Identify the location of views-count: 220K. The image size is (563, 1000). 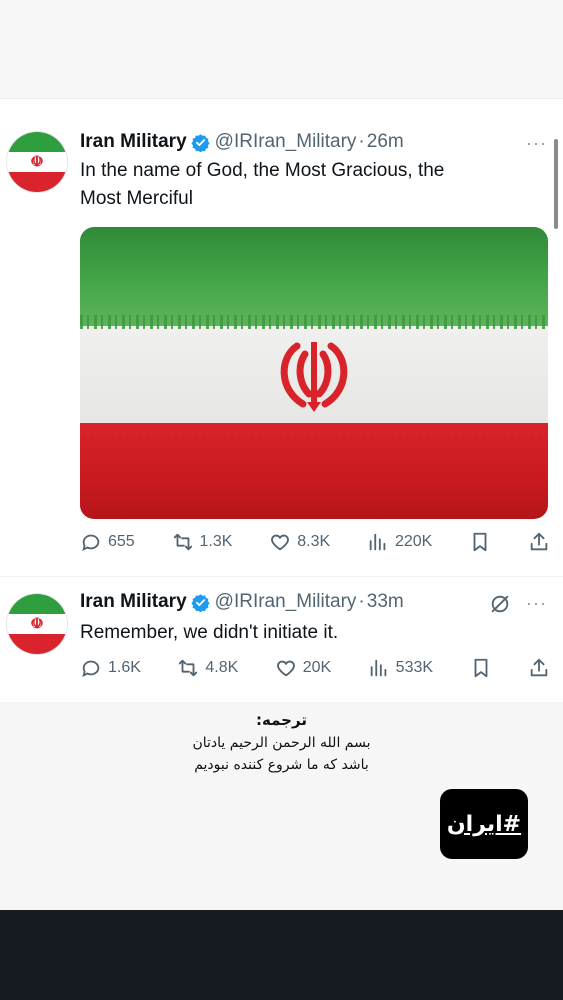
(413, 541).